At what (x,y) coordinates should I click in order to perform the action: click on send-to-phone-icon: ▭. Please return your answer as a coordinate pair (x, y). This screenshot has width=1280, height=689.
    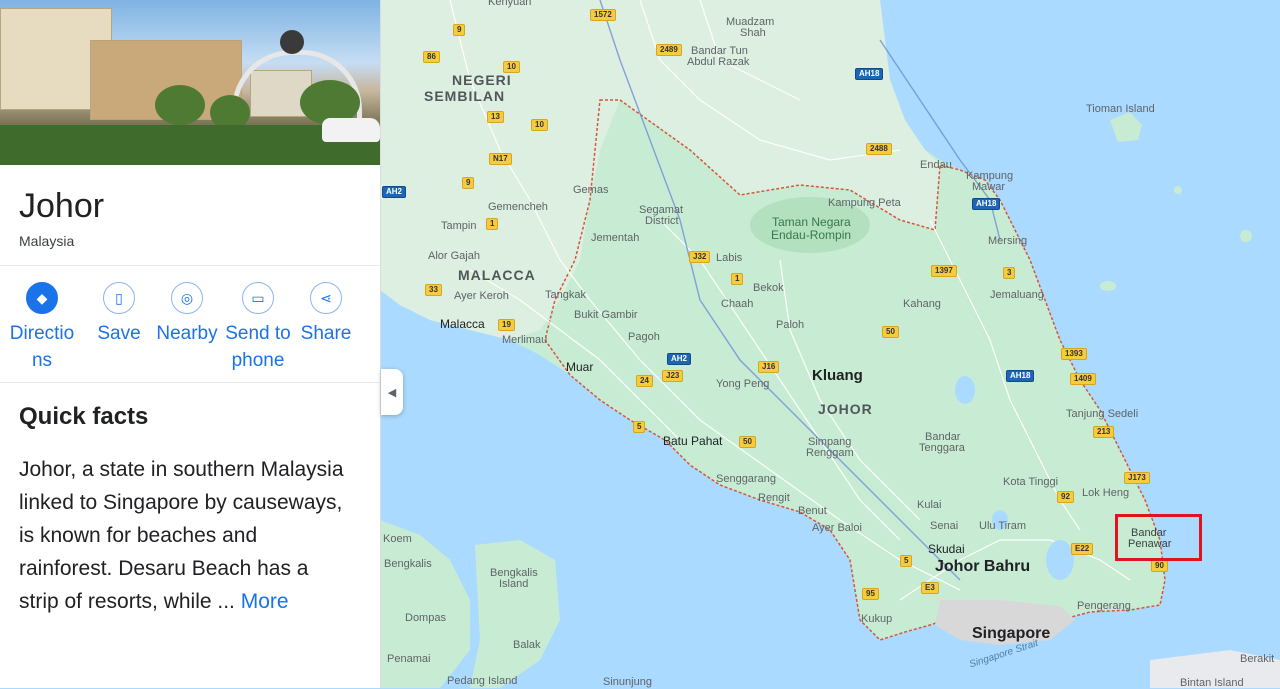
    Looking at the image, I should click on (258, 298).